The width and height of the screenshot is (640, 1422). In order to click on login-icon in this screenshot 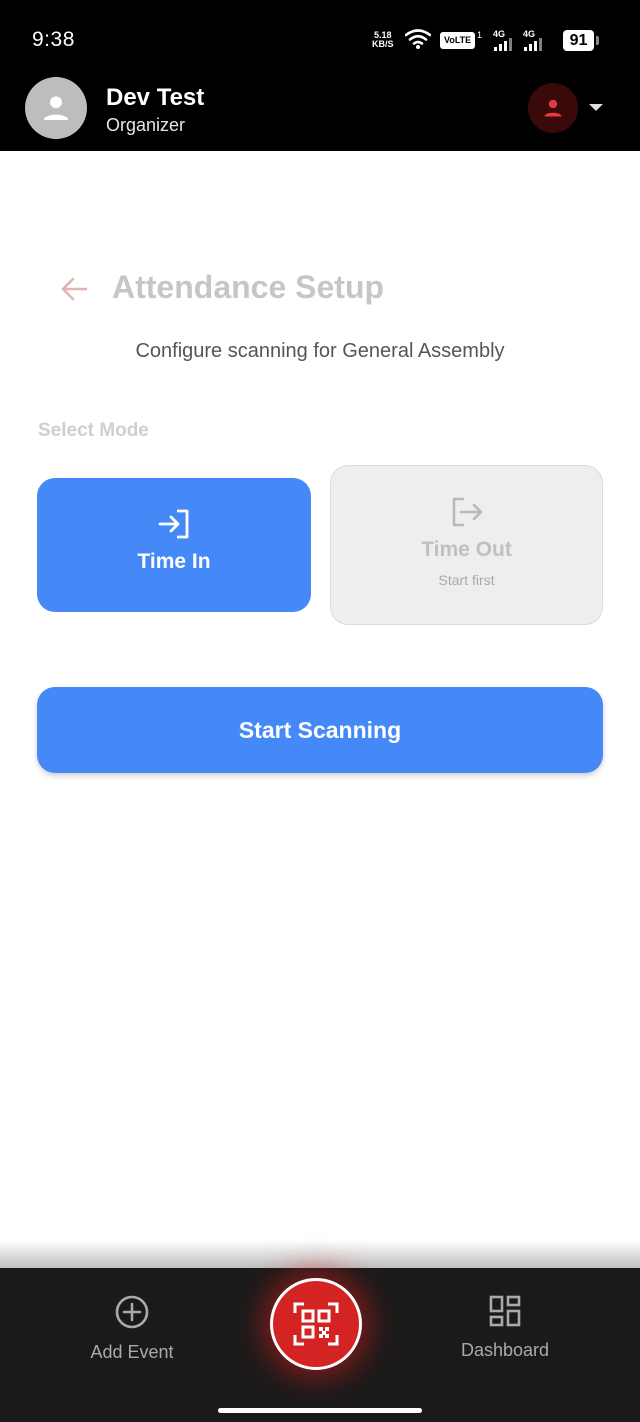, I will do `click(173, 524)`.